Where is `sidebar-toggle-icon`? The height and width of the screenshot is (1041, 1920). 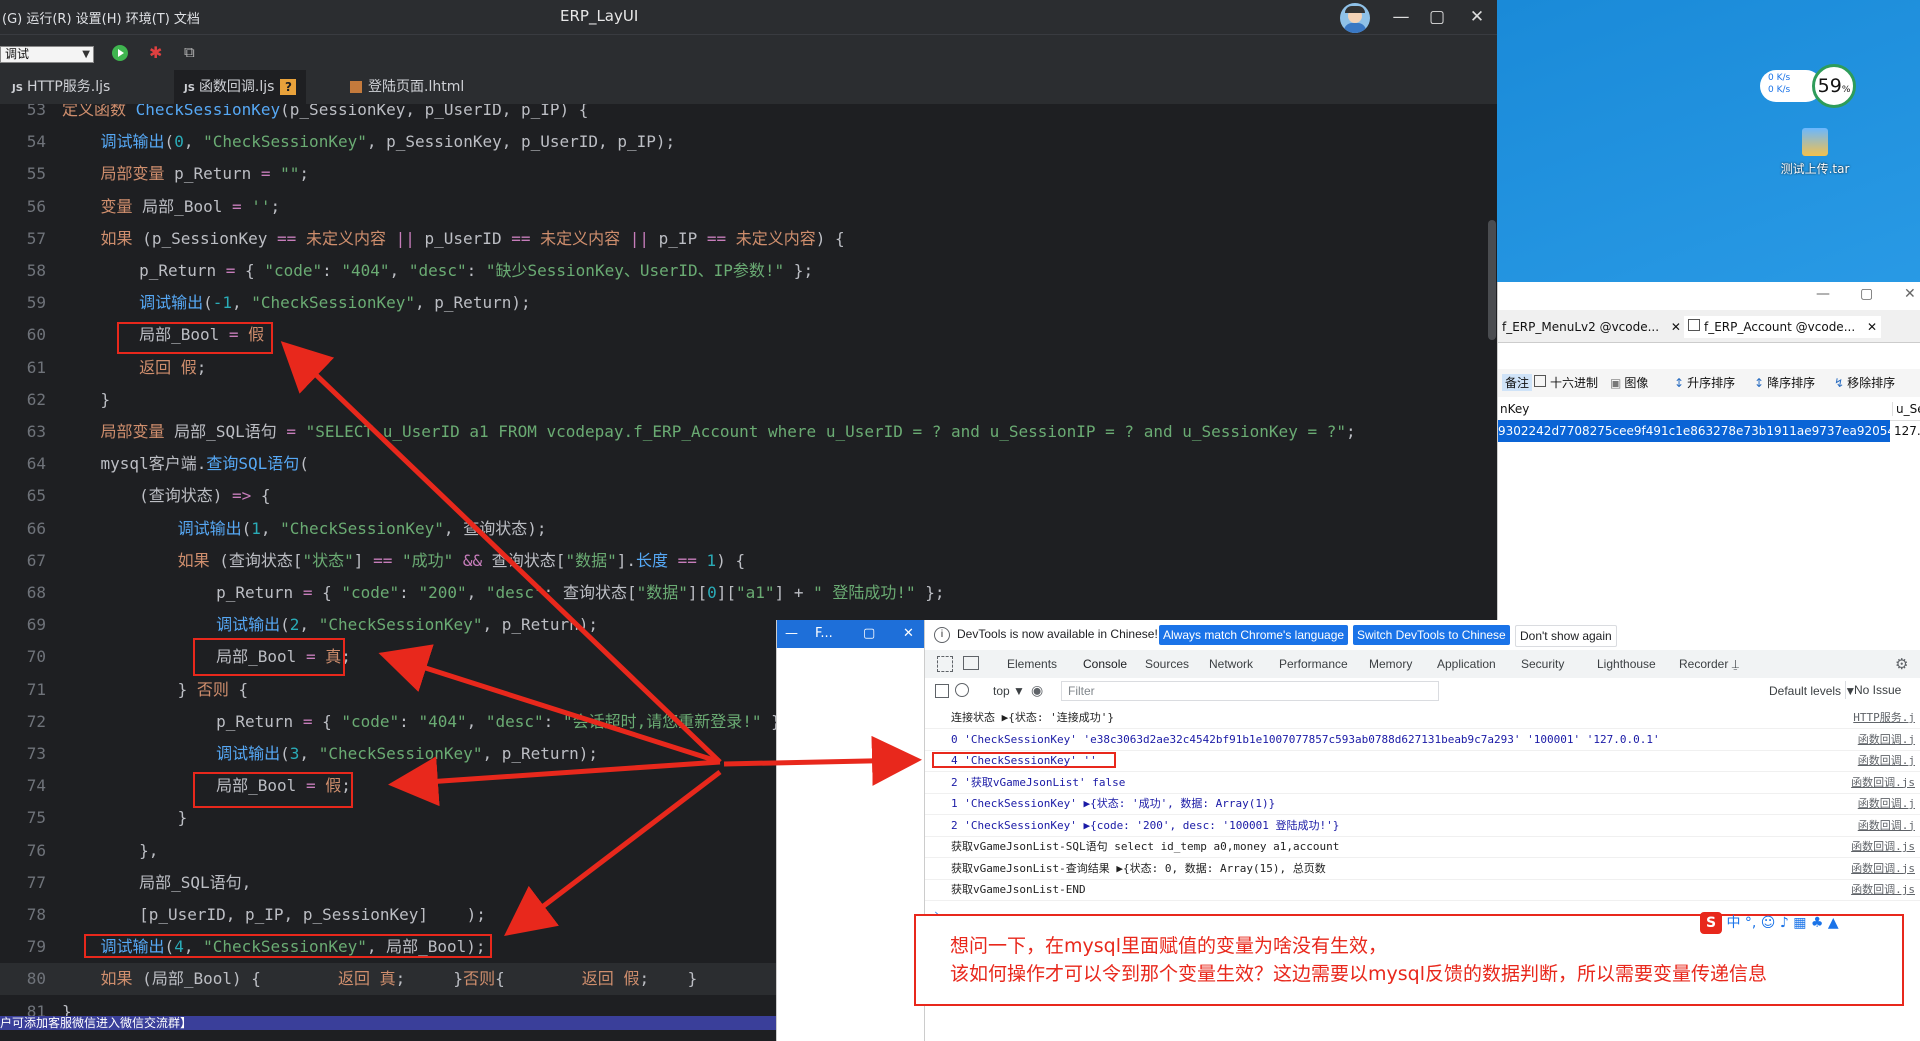 sidebar-toggle-icon is located at coordinates (942, 691).